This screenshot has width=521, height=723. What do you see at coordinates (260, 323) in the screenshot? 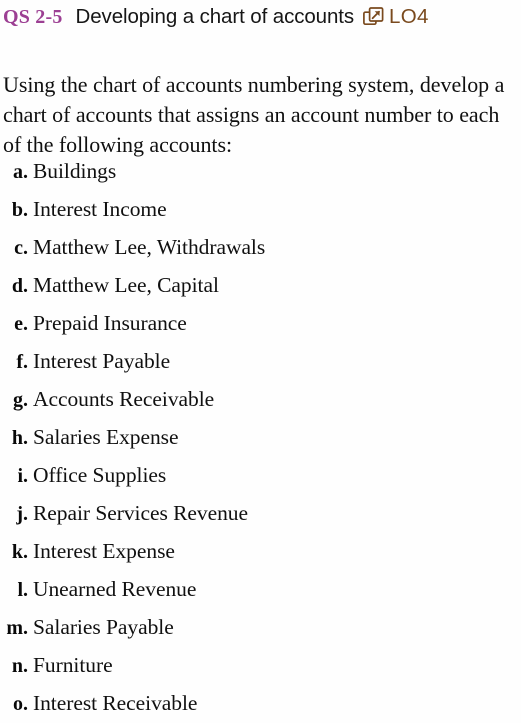
I see `list-item: e. Prepaid Insurance` at bounding box center [260, 323].